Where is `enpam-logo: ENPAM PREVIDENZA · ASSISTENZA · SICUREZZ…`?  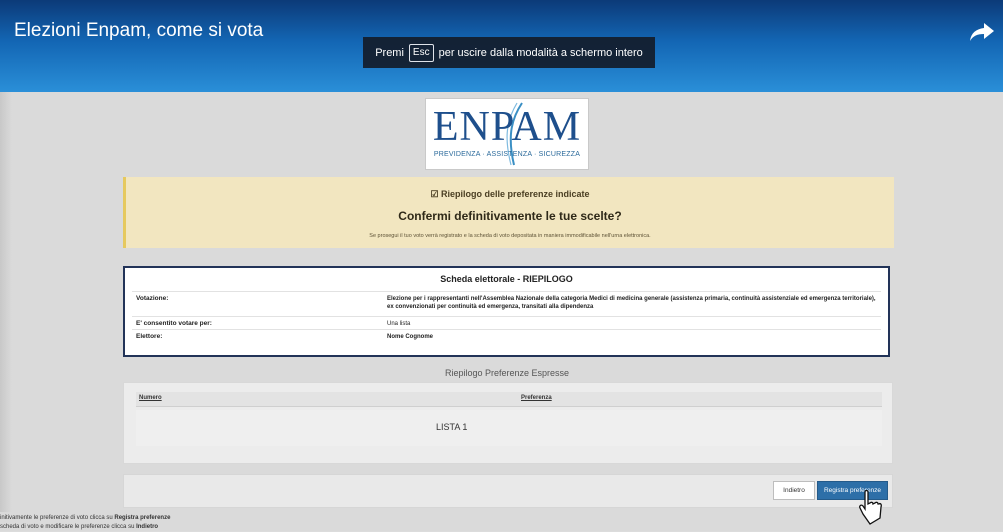
enpam-logo: ENPAM PREVIDENZA · ASSISTENZA · SICUREZZ… is located at coordinates (507, 134).